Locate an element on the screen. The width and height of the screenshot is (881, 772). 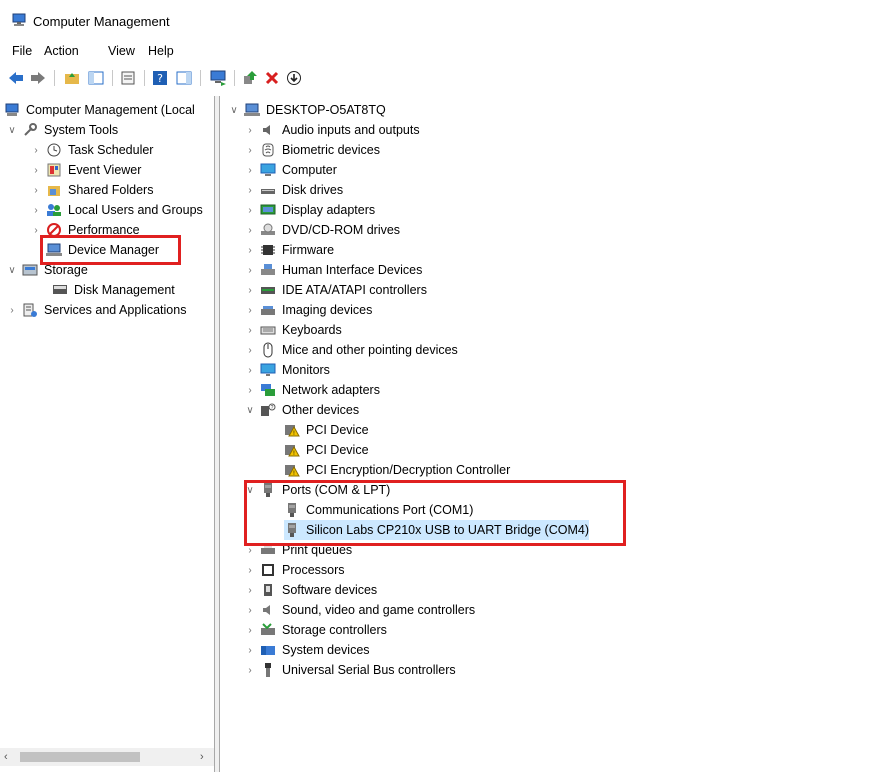
device-category-row: › Sound, video and game controllers is located at coordinates (359, 610).